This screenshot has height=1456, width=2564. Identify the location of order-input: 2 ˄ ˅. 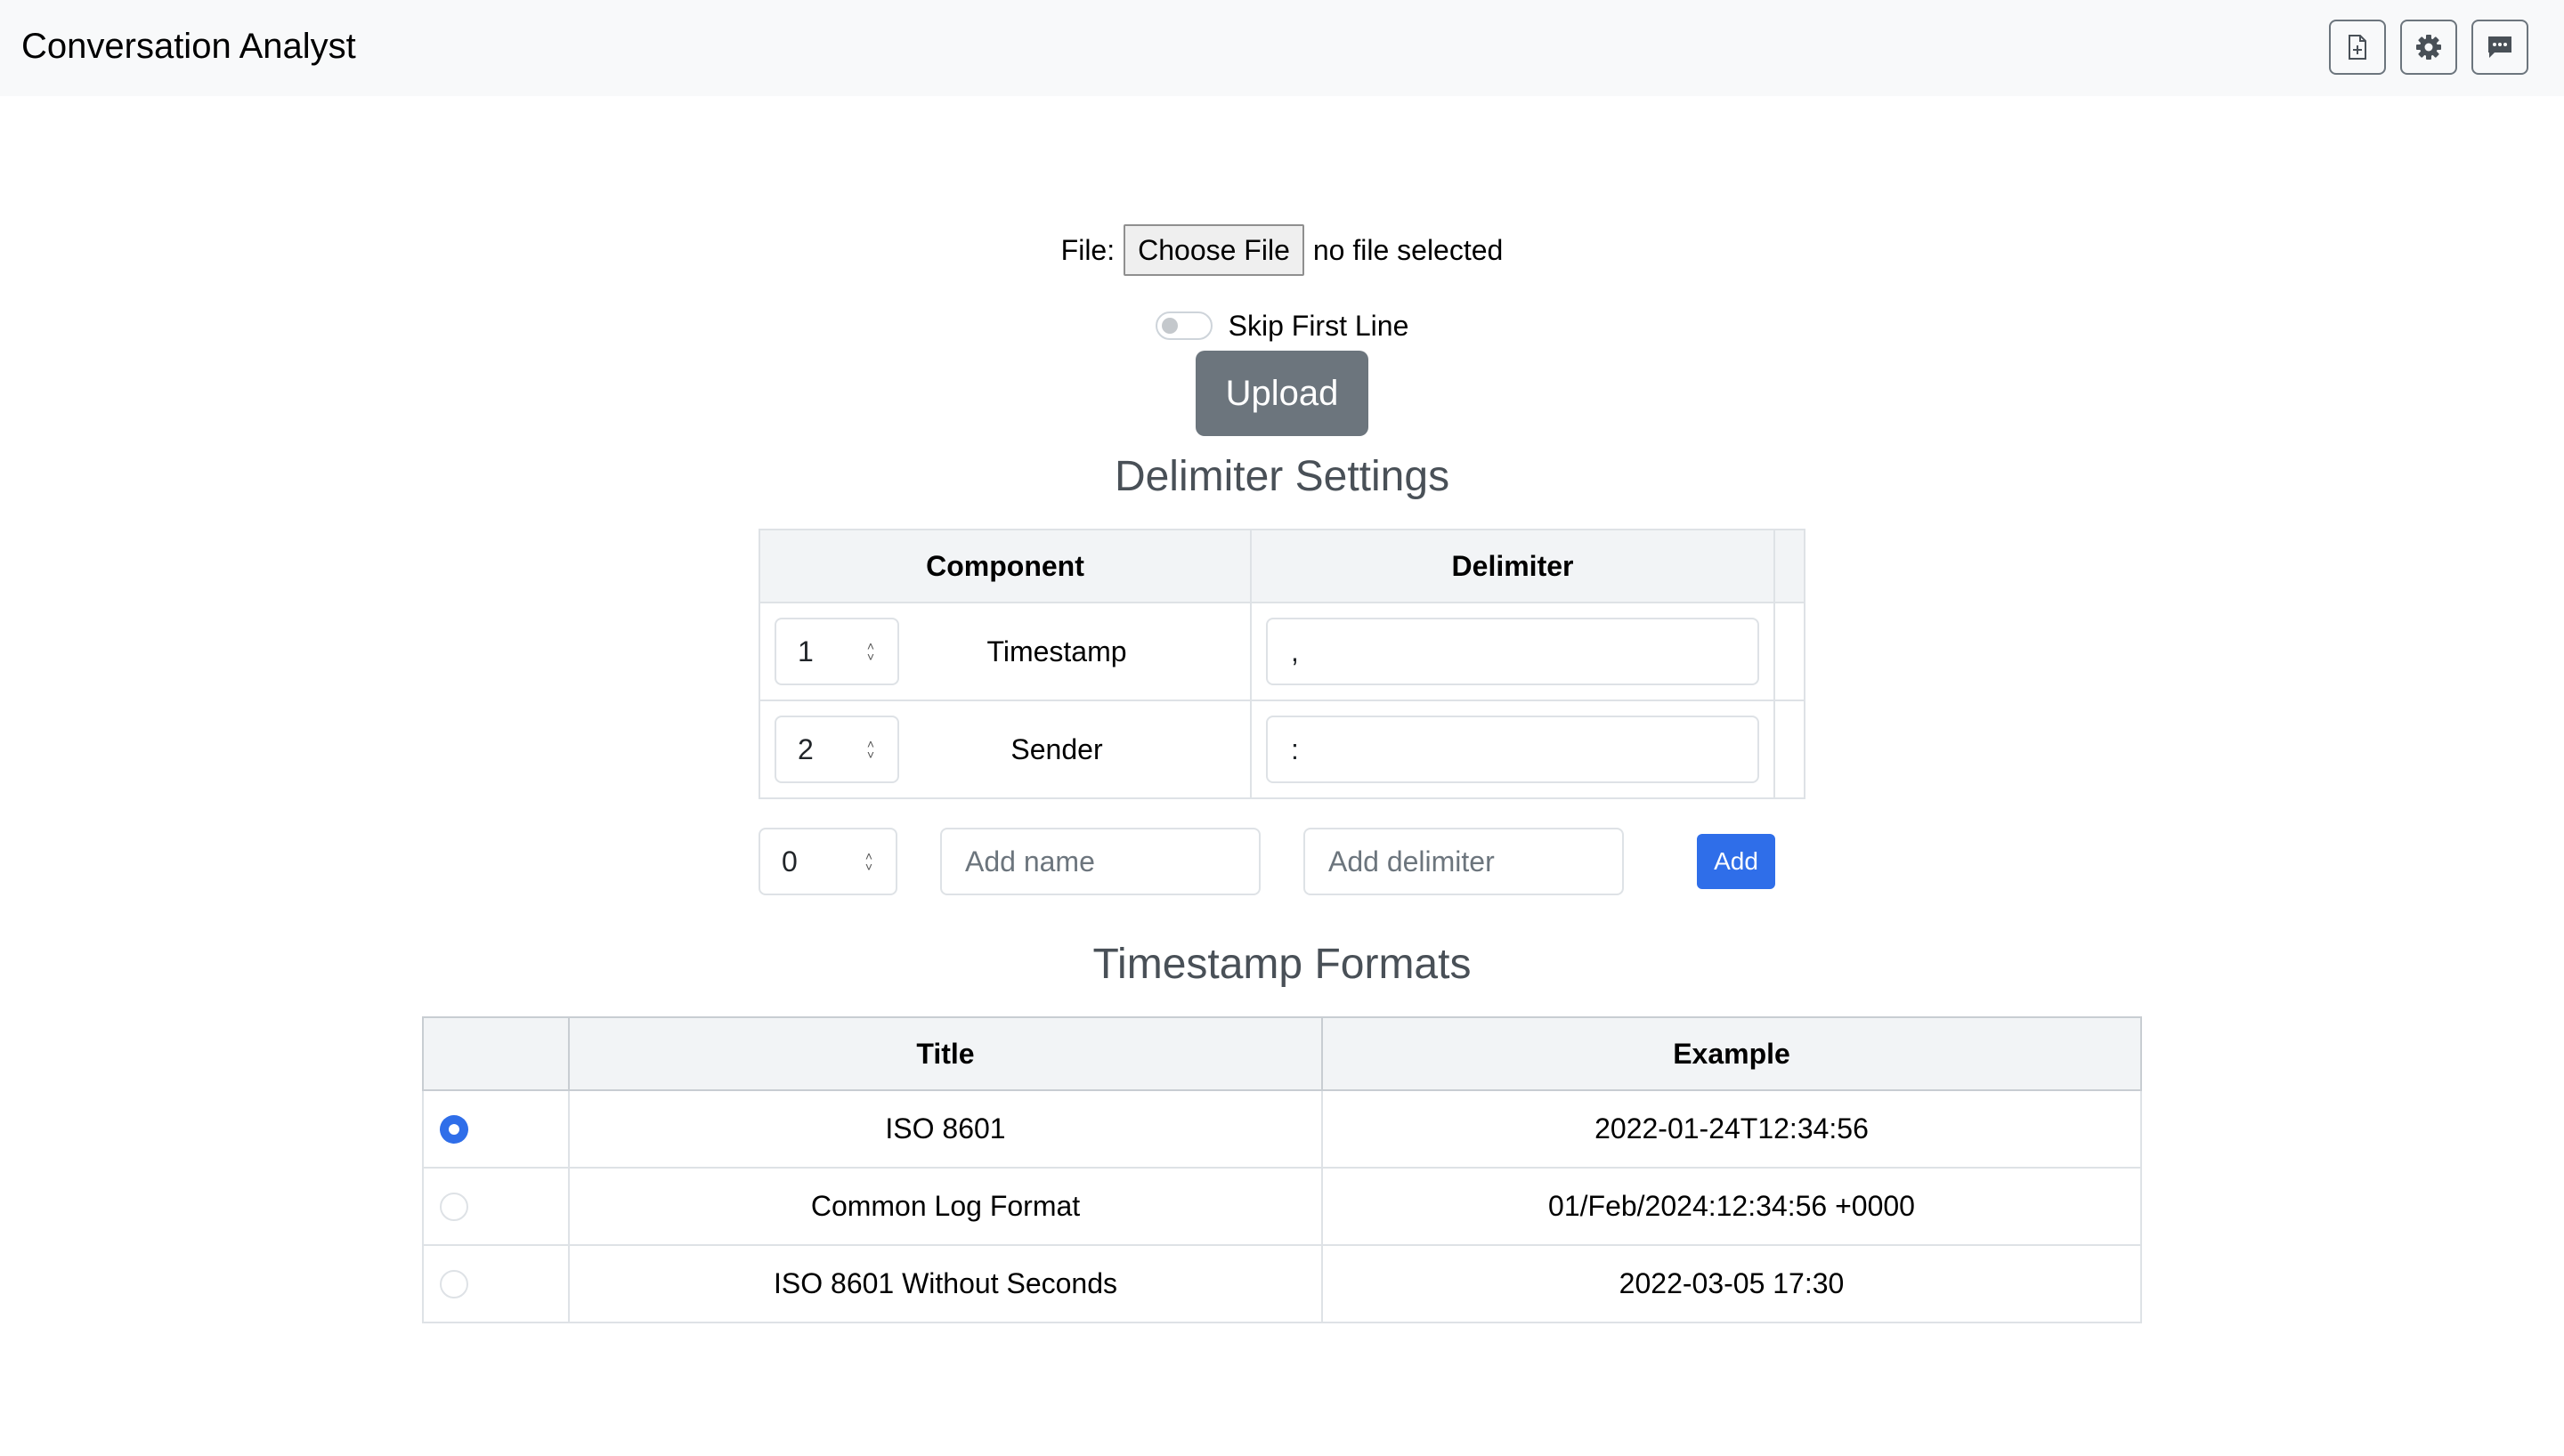
(837, 749).